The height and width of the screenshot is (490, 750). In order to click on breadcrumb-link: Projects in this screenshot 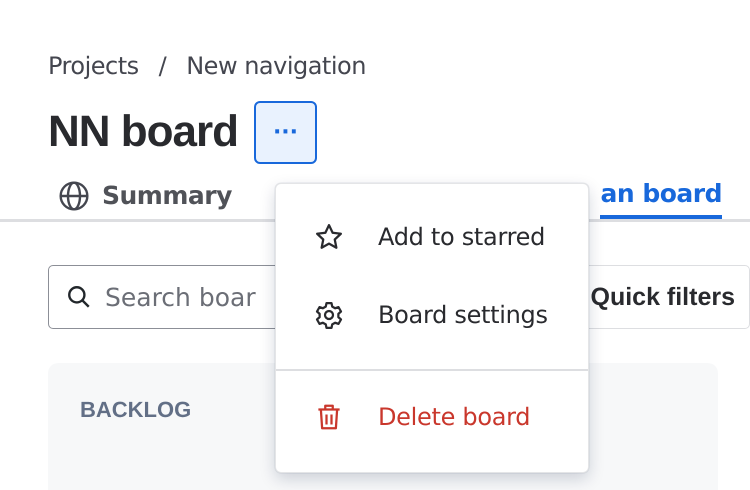, I will do `click(93, 66)`.